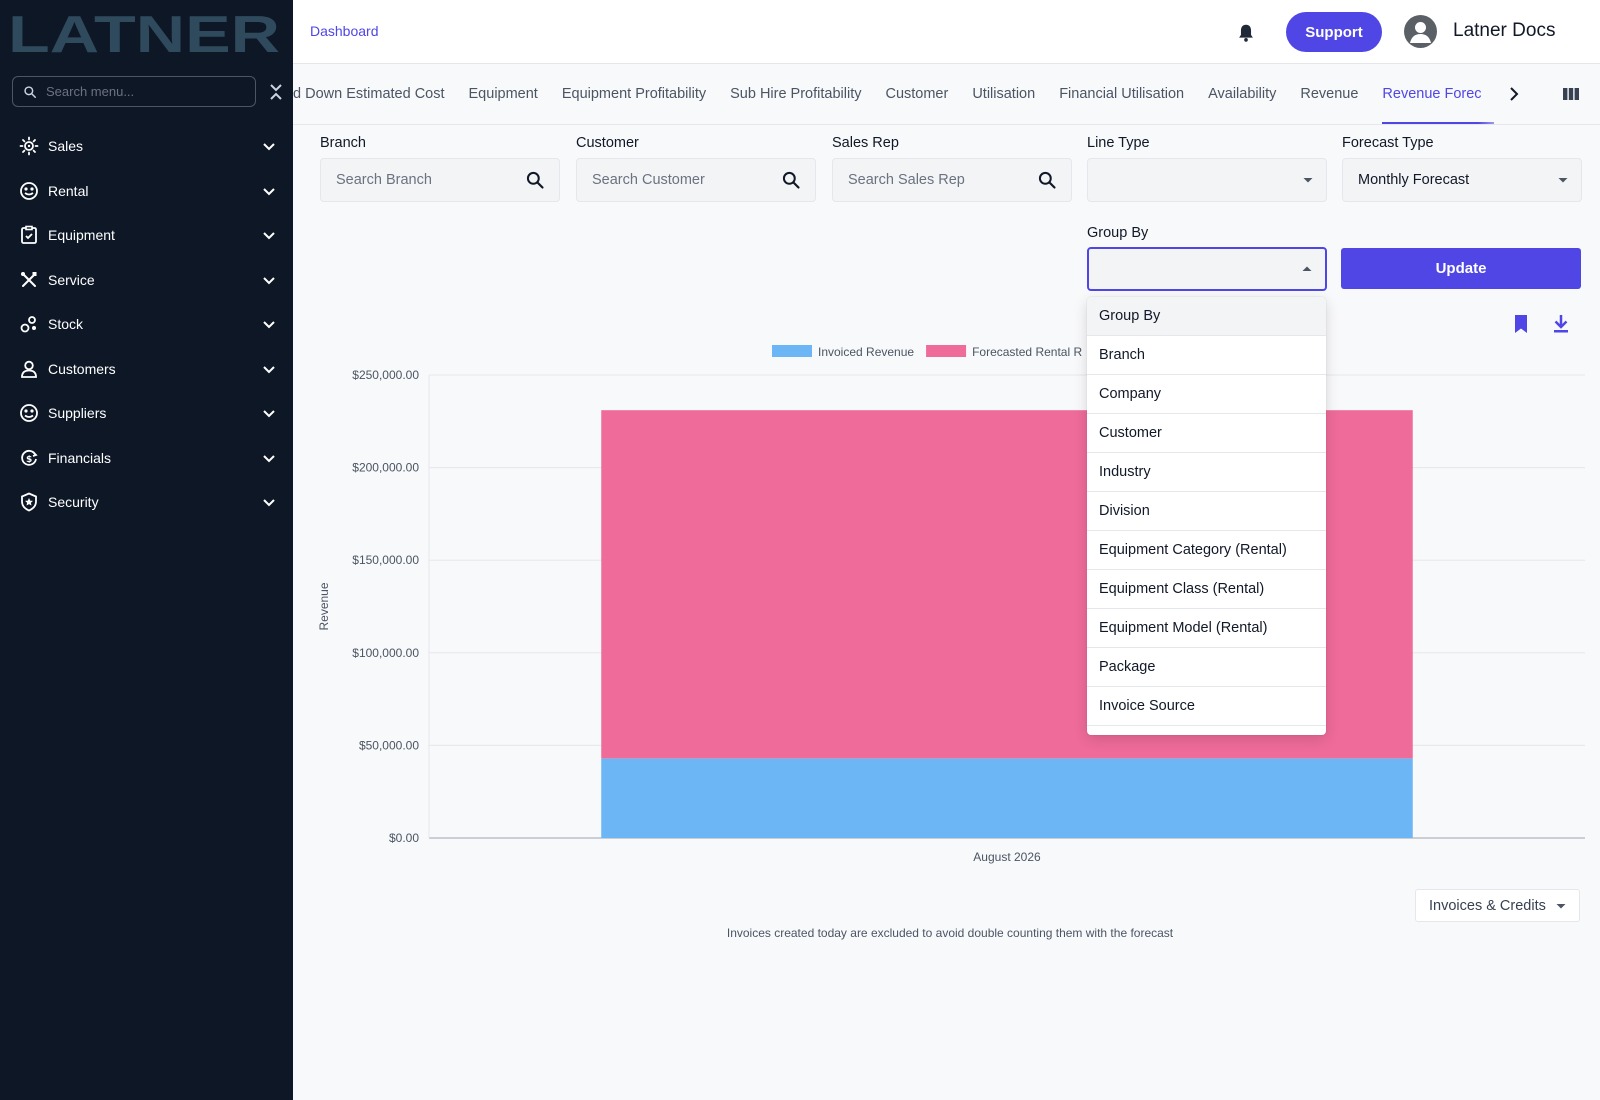 The width and height of the screenshot is (1600, 1100). Describe the element at coordinates (1462, 180) in the screenshot. I see `forecast-type-select: Monthly Forecast` at that location.